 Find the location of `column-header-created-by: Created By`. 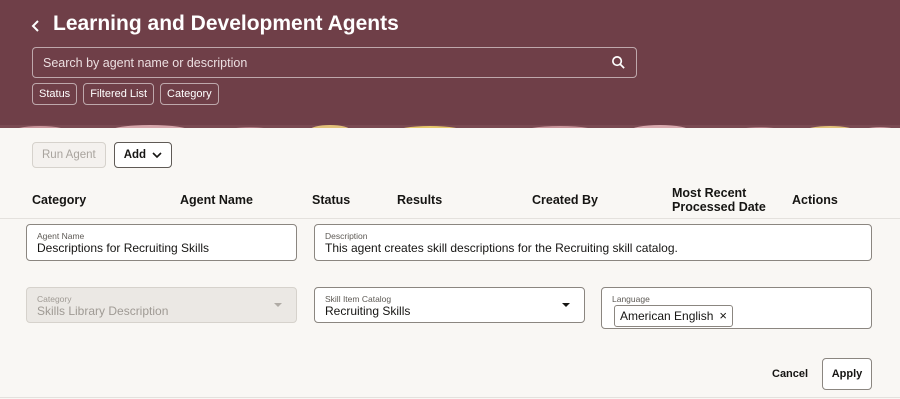

column-header-created-by: Created By is located at coordinates (565, 200).